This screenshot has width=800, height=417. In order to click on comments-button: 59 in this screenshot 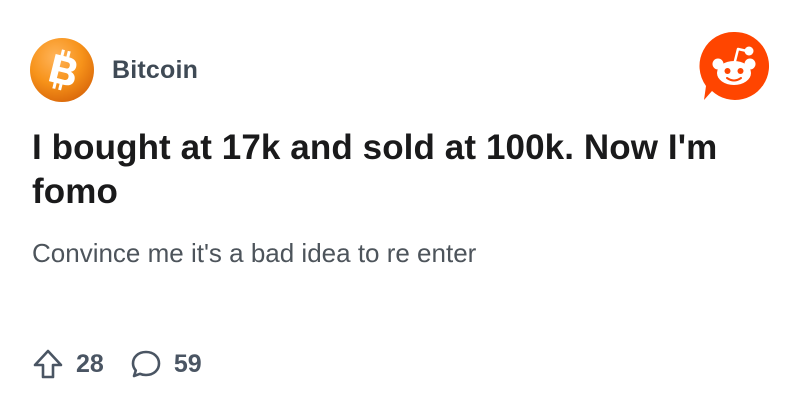, I will do `click(166, 364)`.